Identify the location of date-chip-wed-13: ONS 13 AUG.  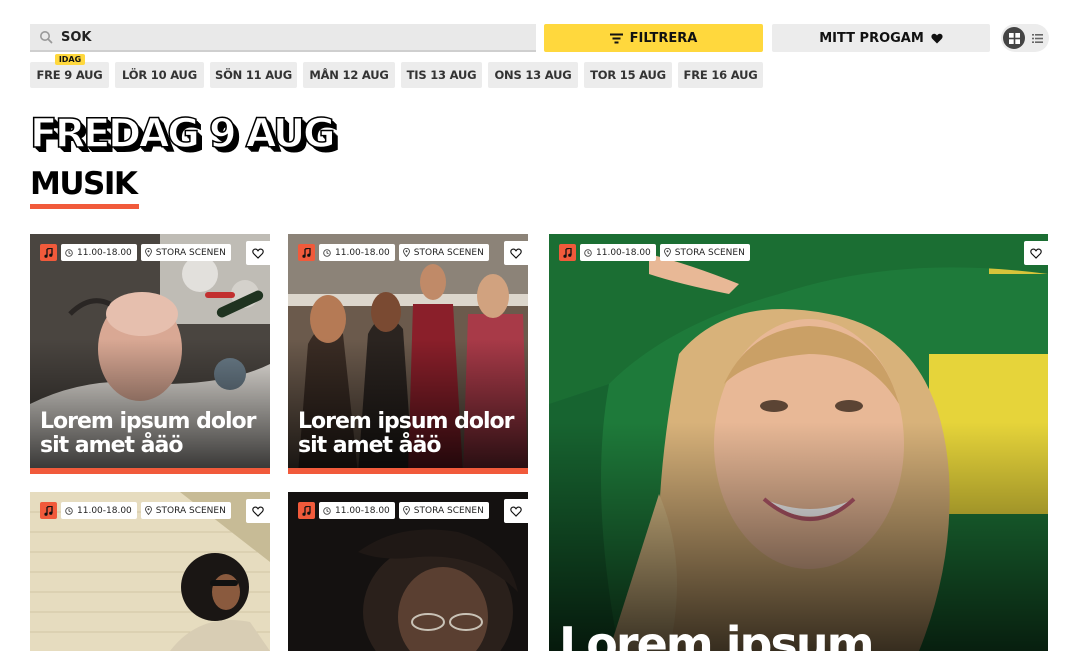
(533, 75).